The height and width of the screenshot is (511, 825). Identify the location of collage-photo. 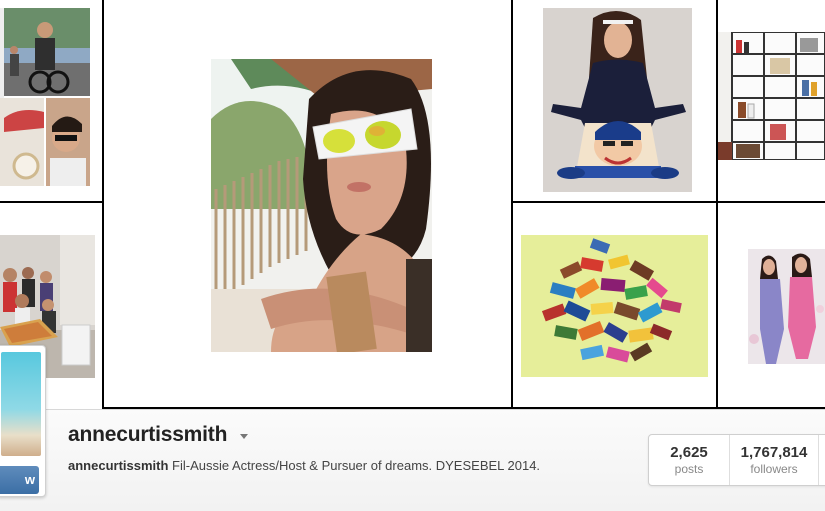
(45, 97).